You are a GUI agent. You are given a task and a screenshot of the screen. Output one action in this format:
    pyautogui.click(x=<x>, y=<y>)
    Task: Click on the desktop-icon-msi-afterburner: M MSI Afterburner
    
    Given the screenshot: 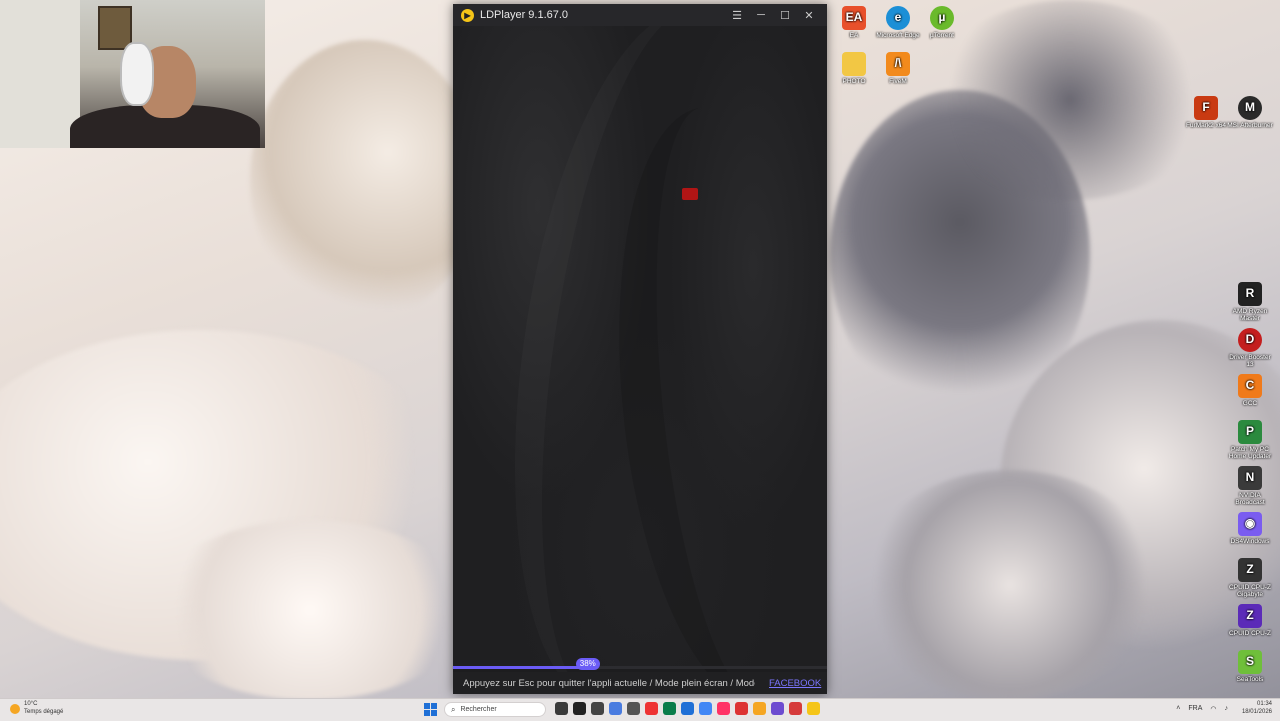 What is the action you would take?
    pyautogui.click(x=1250, y=112)
    